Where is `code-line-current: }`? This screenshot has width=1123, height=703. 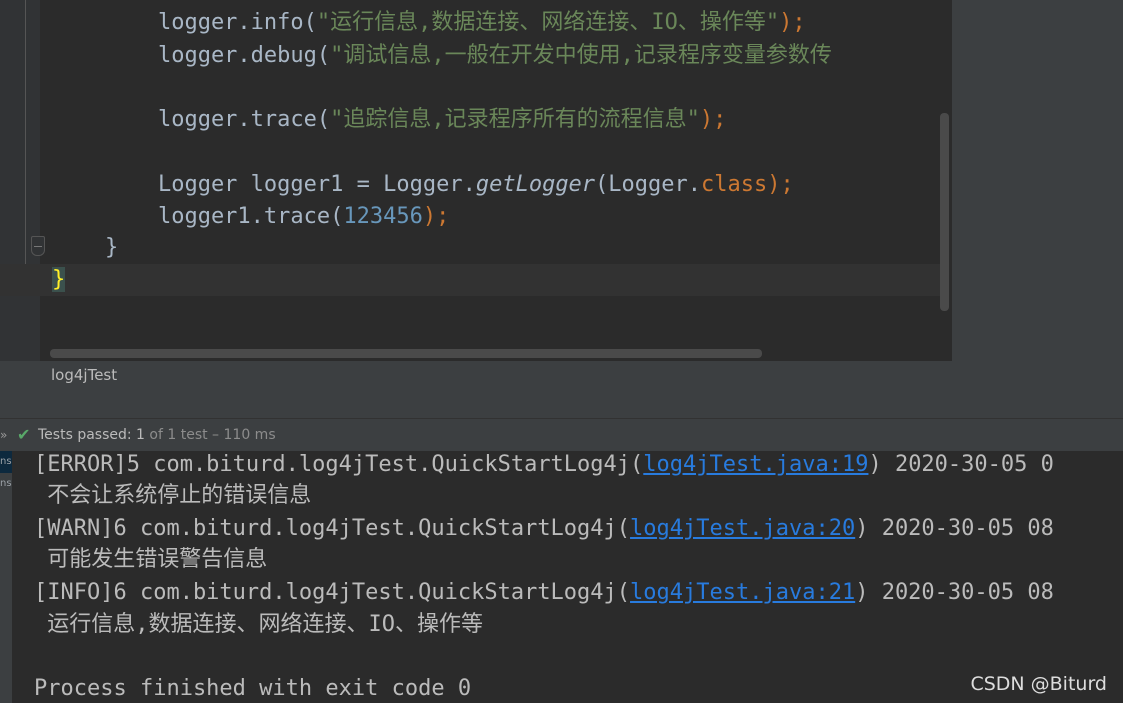 code-line-current: } is located at coordinates (470, 280).